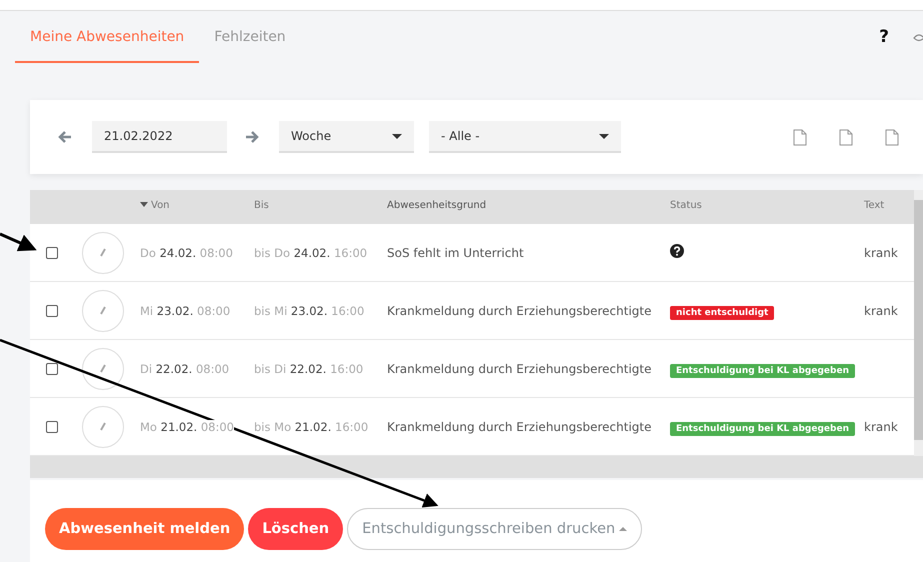 Image resolution: width=923 pixels, height=562 pixels. Describe the element at coordinates (186, 311) in the screenshot. I see `from-date-cell-text: Mi 23.02. 08:00` at that location.